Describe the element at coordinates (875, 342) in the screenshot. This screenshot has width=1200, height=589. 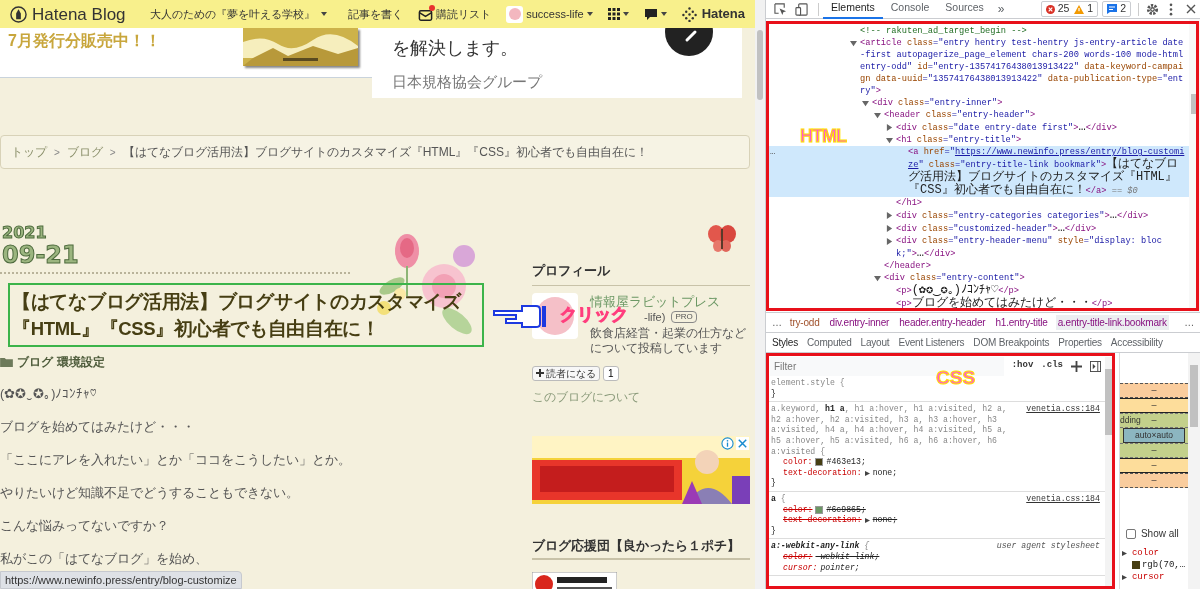
I see `panel-tab: Layout` at that location.